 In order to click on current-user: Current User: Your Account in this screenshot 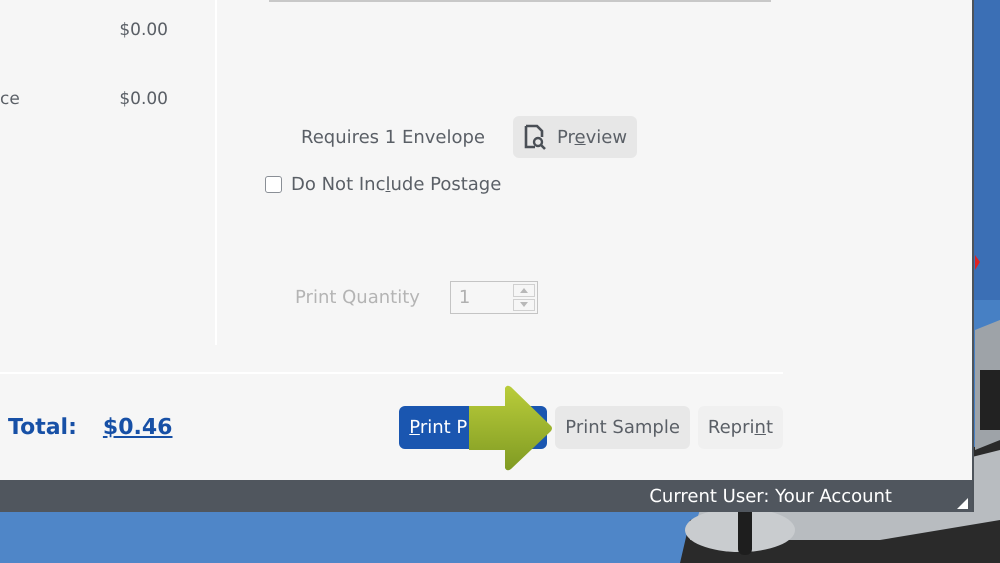, I will do `click(770, 496)`.